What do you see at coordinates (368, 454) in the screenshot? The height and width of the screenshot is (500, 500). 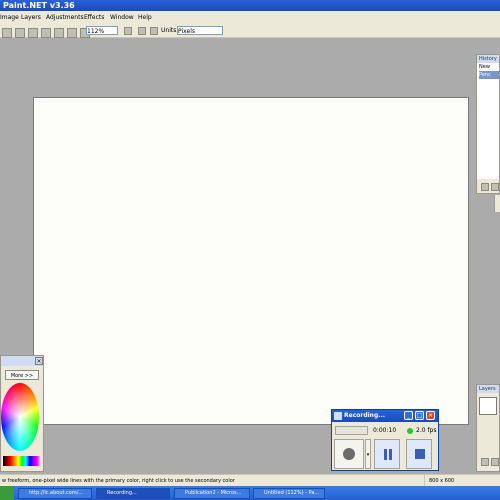 I see `record-options-button: ▾` at bounding box center [368, 454].